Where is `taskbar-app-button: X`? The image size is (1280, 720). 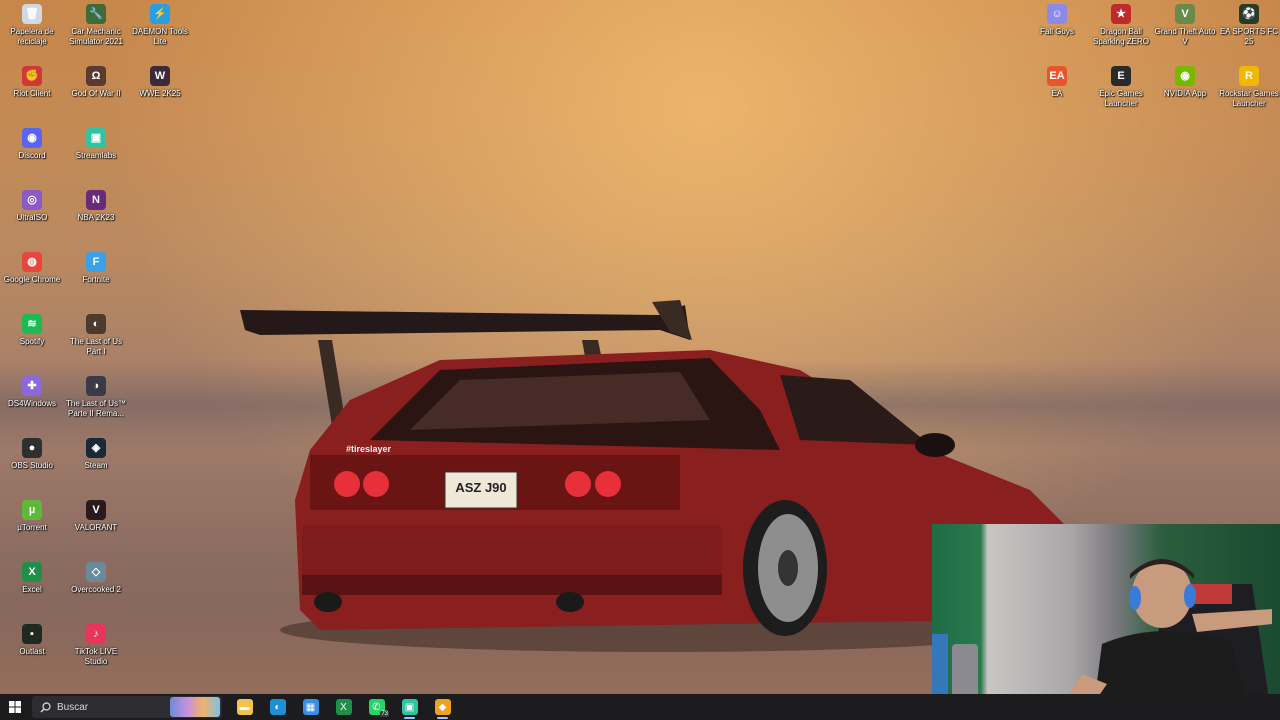
taskbar-app-button: X is located at coordinates (343, 707).